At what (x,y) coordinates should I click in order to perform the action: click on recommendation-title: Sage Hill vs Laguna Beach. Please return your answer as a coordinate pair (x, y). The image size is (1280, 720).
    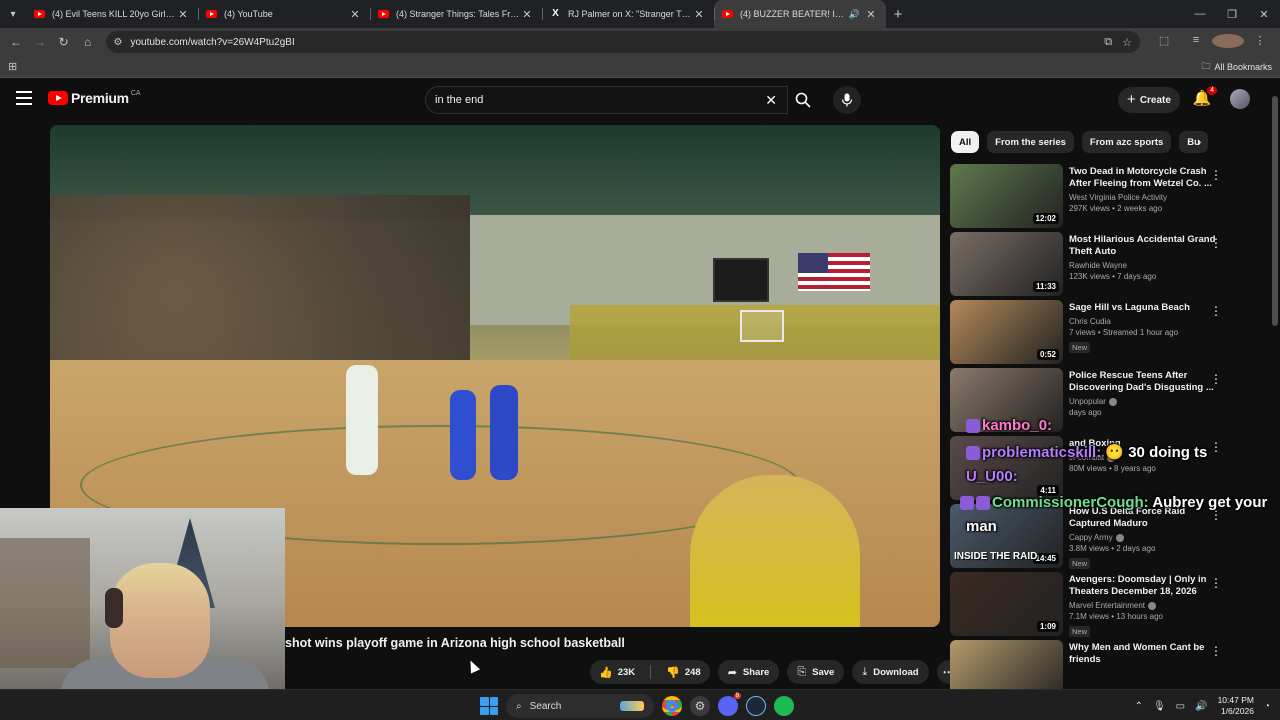
    Looking at the image, I should click on (1144, 308).